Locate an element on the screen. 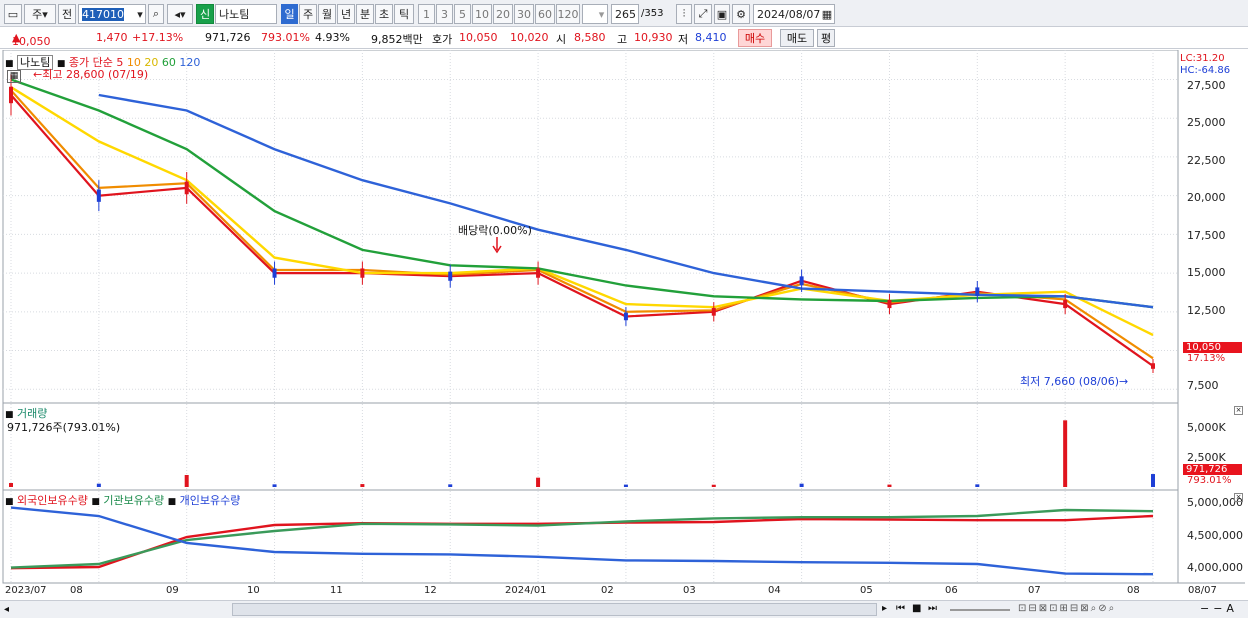 The height and width of the screenshot is (621, 1248). x-tick: 11 is located at coordinates (336, 590).